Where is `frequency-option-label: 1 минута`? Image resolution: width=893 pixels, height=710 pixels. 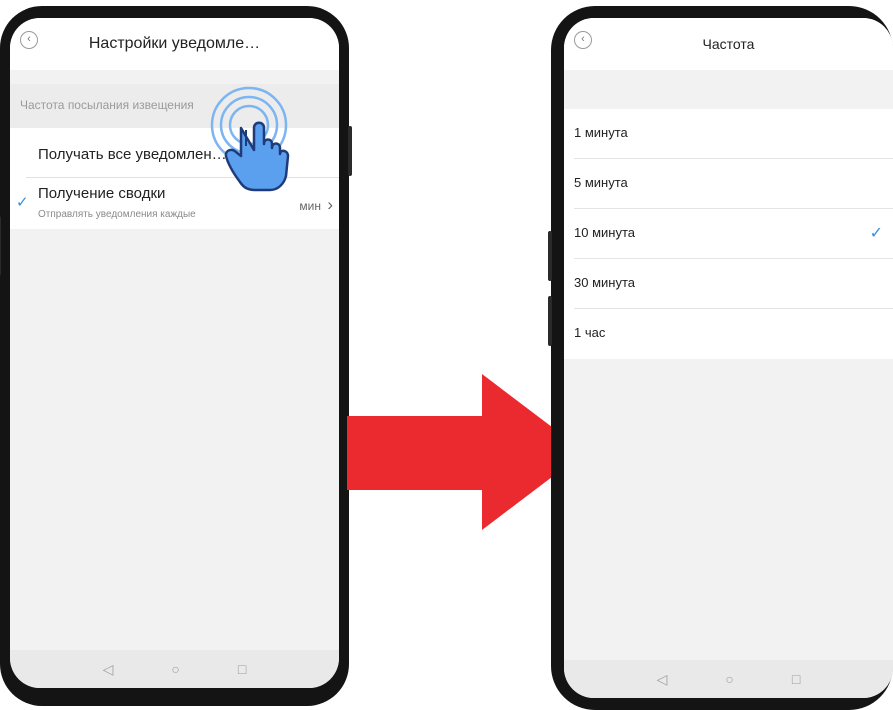
frequency-option-label: 1 минута is located at coordinates (601, 132).